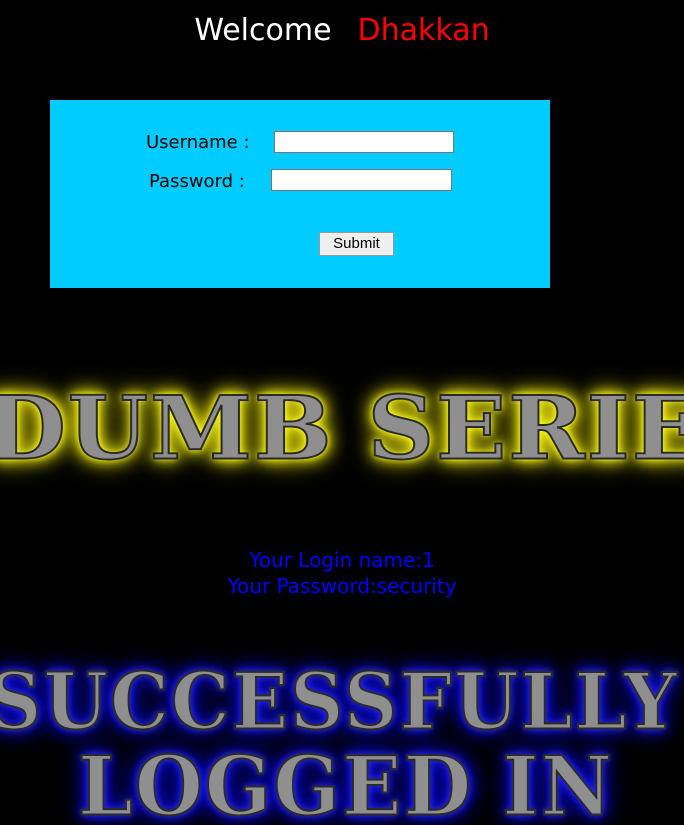 This screenshot has height=825, width=684. I want to click on successfully-banner: SUCCESSFULLY, so click(339, 702).